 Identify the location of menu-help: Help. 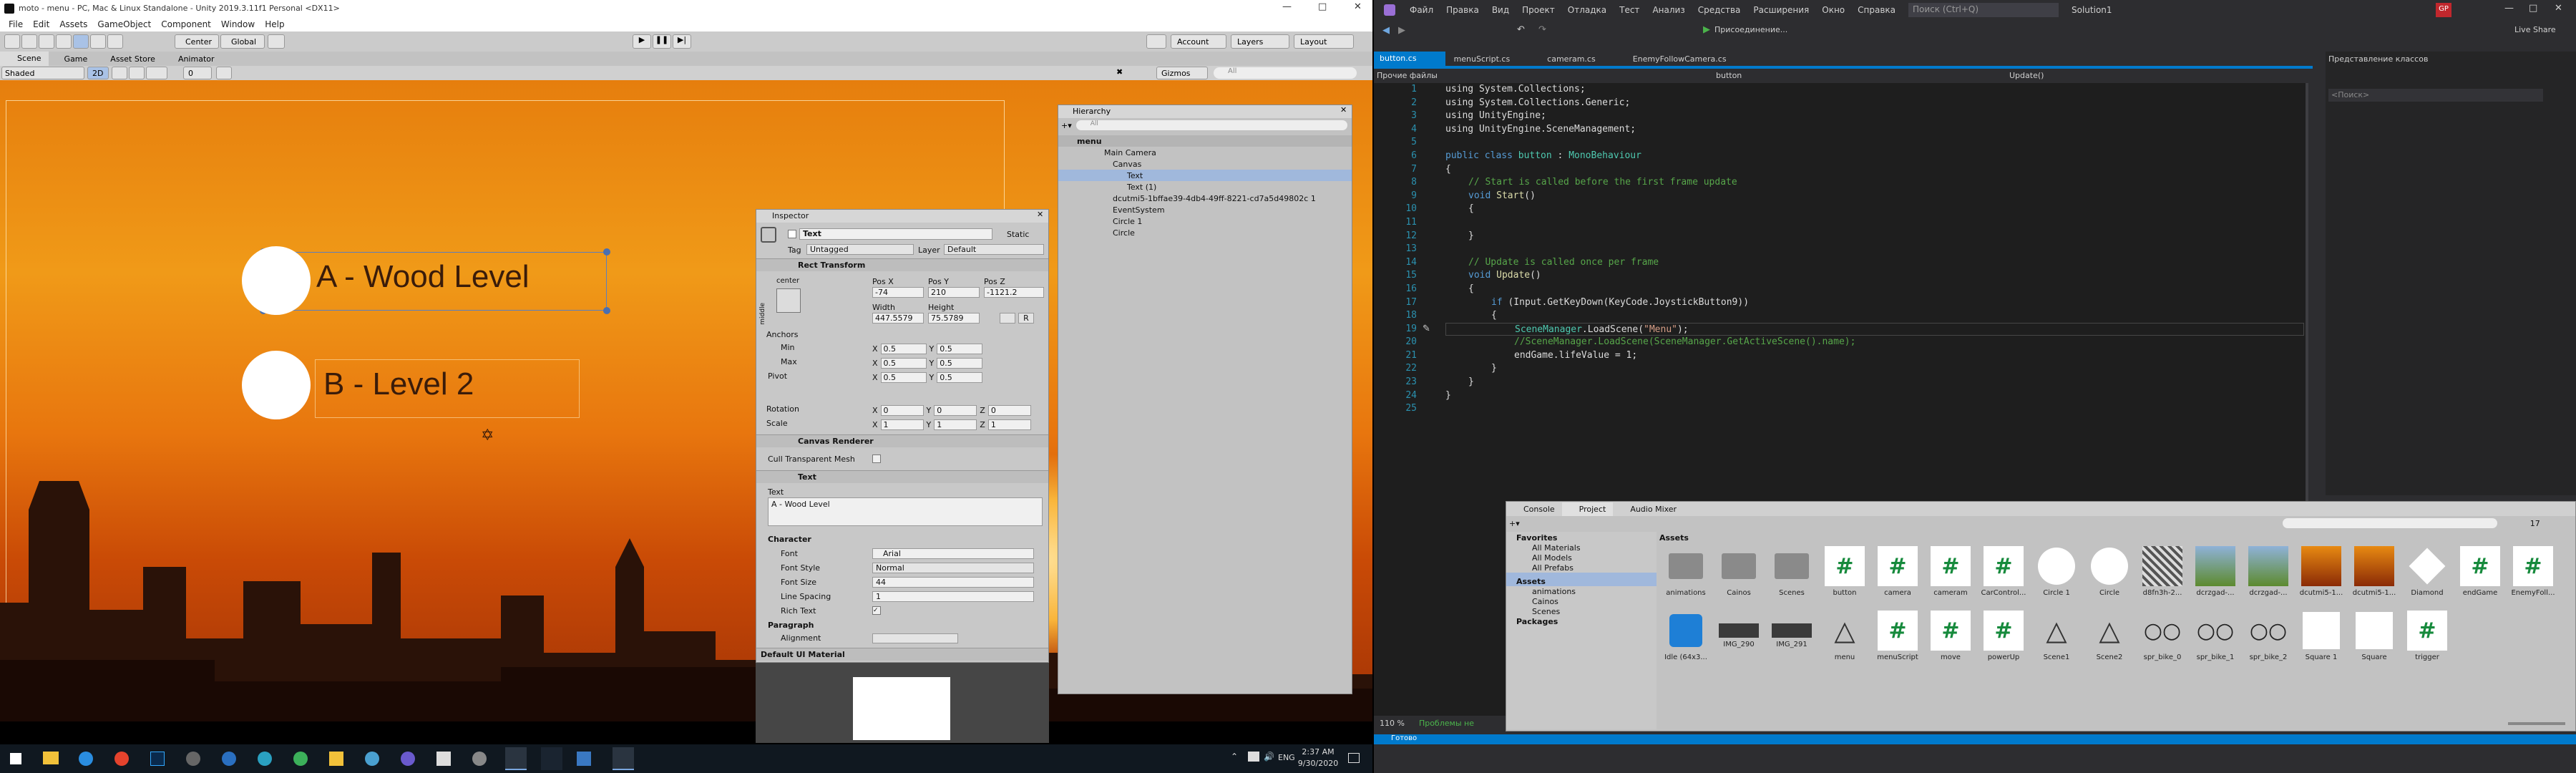
(274, 24).